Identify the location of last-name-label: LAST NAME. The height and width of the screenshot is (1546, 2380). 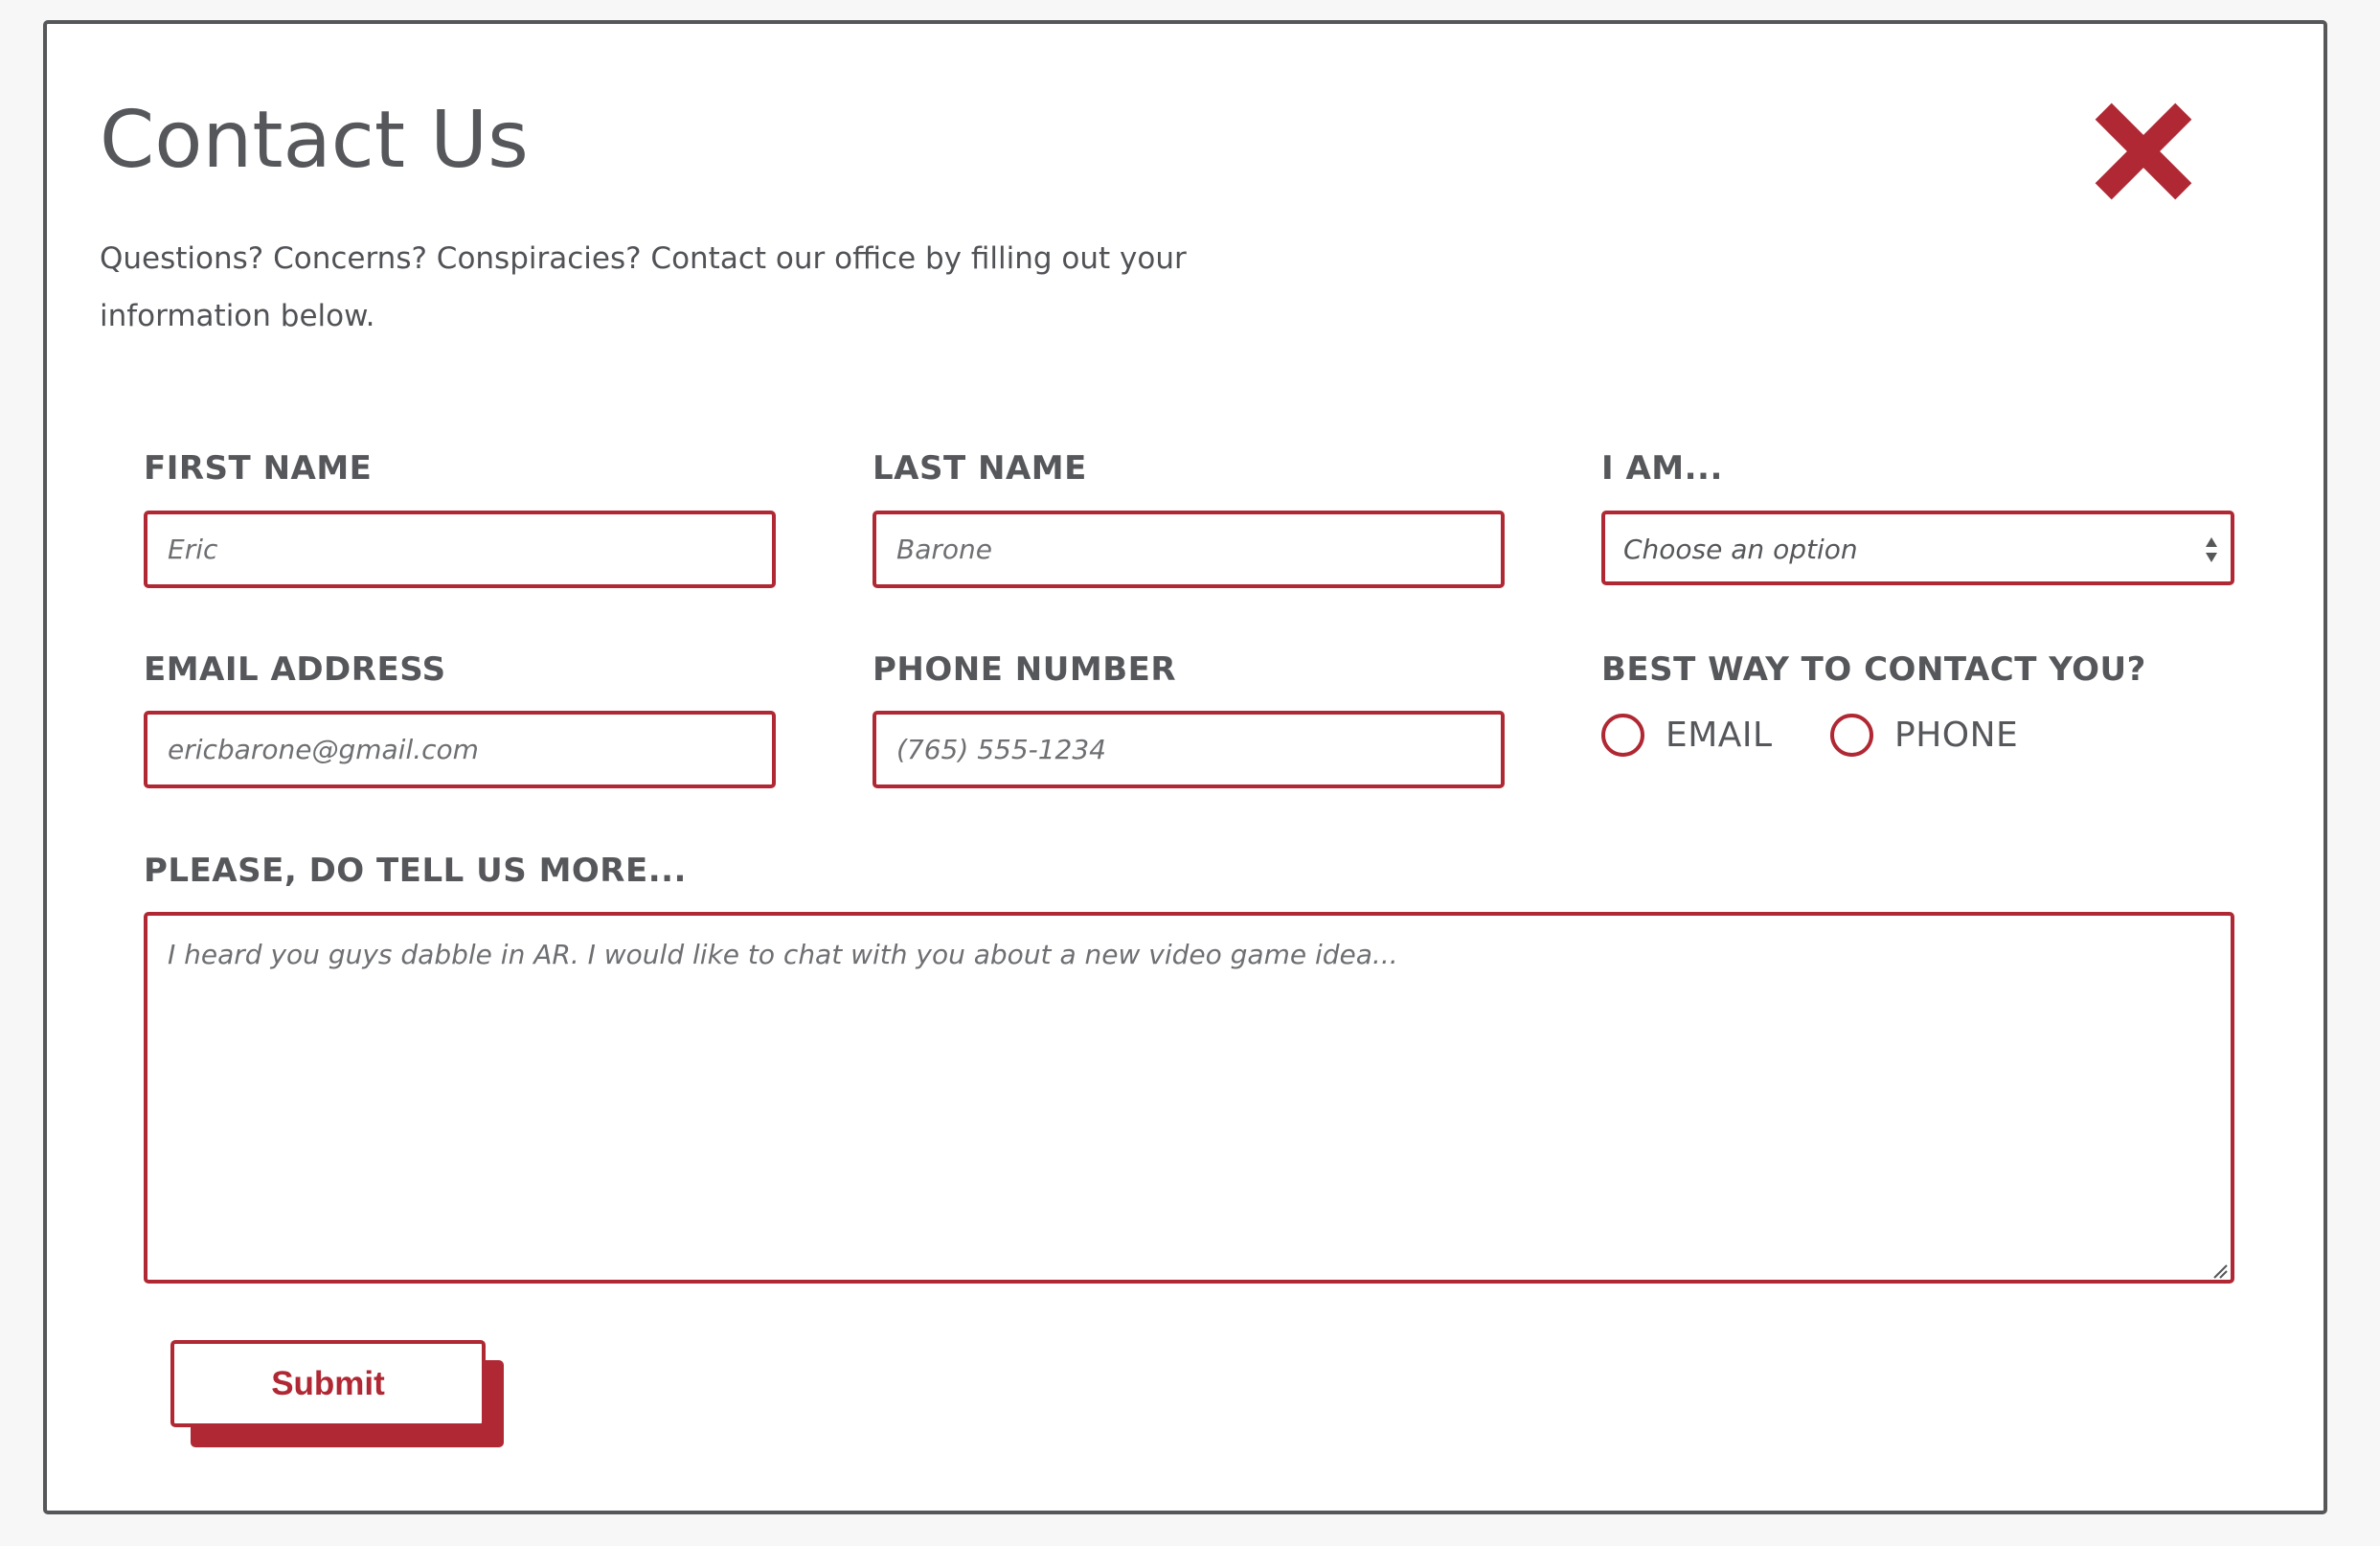
(980, 468).